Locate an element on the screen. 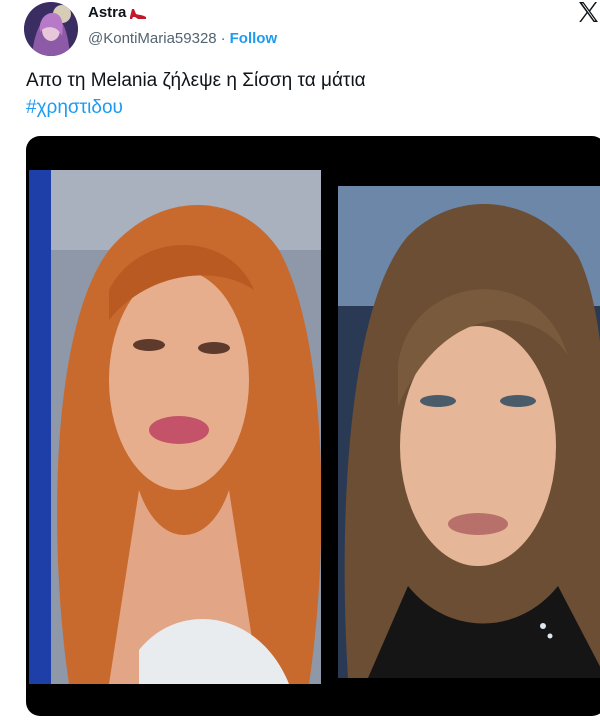 The width and height of the screenshot is (600, 728). handle-row: @KontiMaria59328 · Follow is located at coordinates (182, 38).